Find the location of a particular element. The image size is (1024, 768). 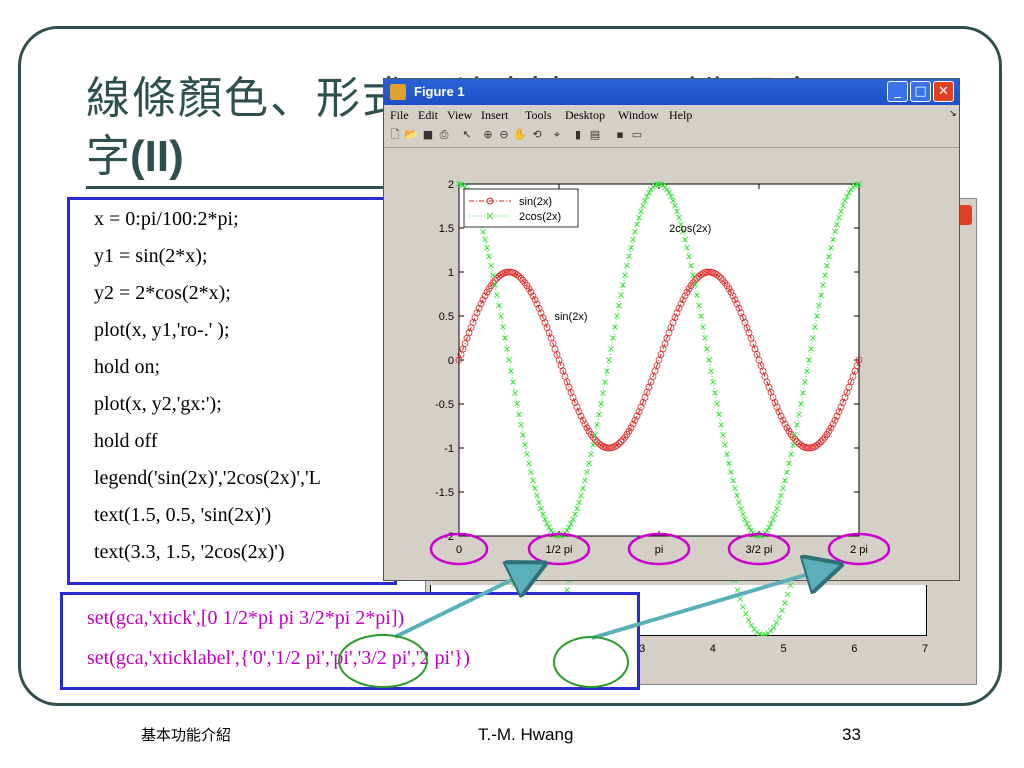

legend: sin(2x) 2cos(2x) is located at coordinates (521, 208).